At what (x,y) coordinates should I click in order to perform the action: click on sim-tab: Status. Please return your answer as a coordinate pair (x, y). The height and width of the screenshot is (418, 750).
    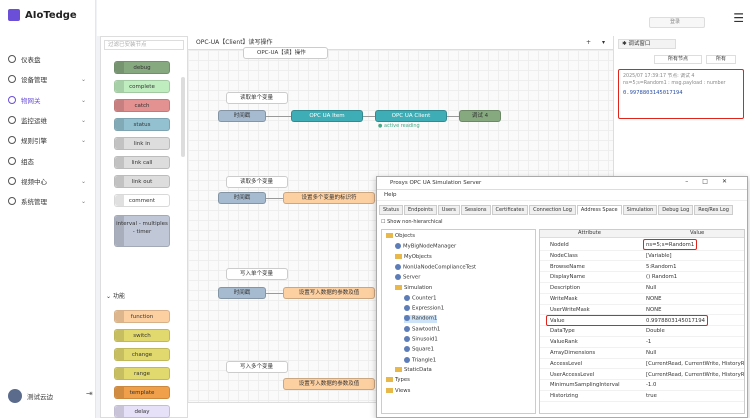
    Looking at the image, I should click on (391, 210).